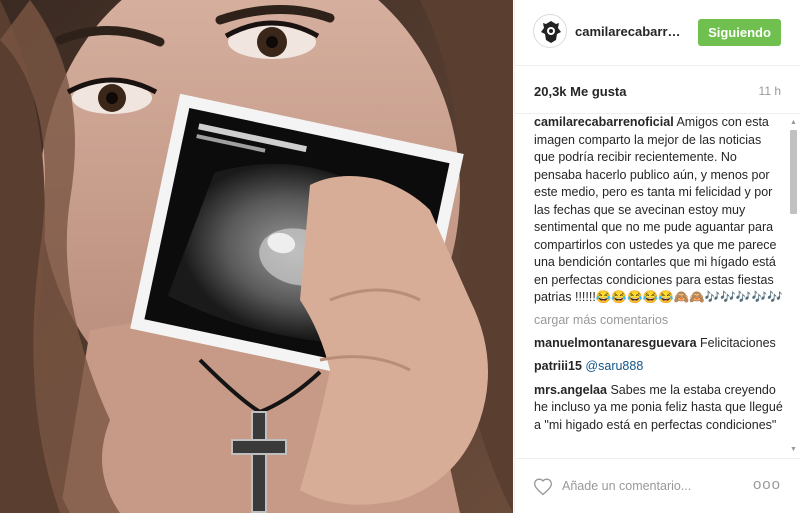 This screenshot has width=800, height=513. What do you see at coordinates (738, 342) in the screenshot?
I see `comment-text: Felicitaciones` at bounding box center [738, 342].